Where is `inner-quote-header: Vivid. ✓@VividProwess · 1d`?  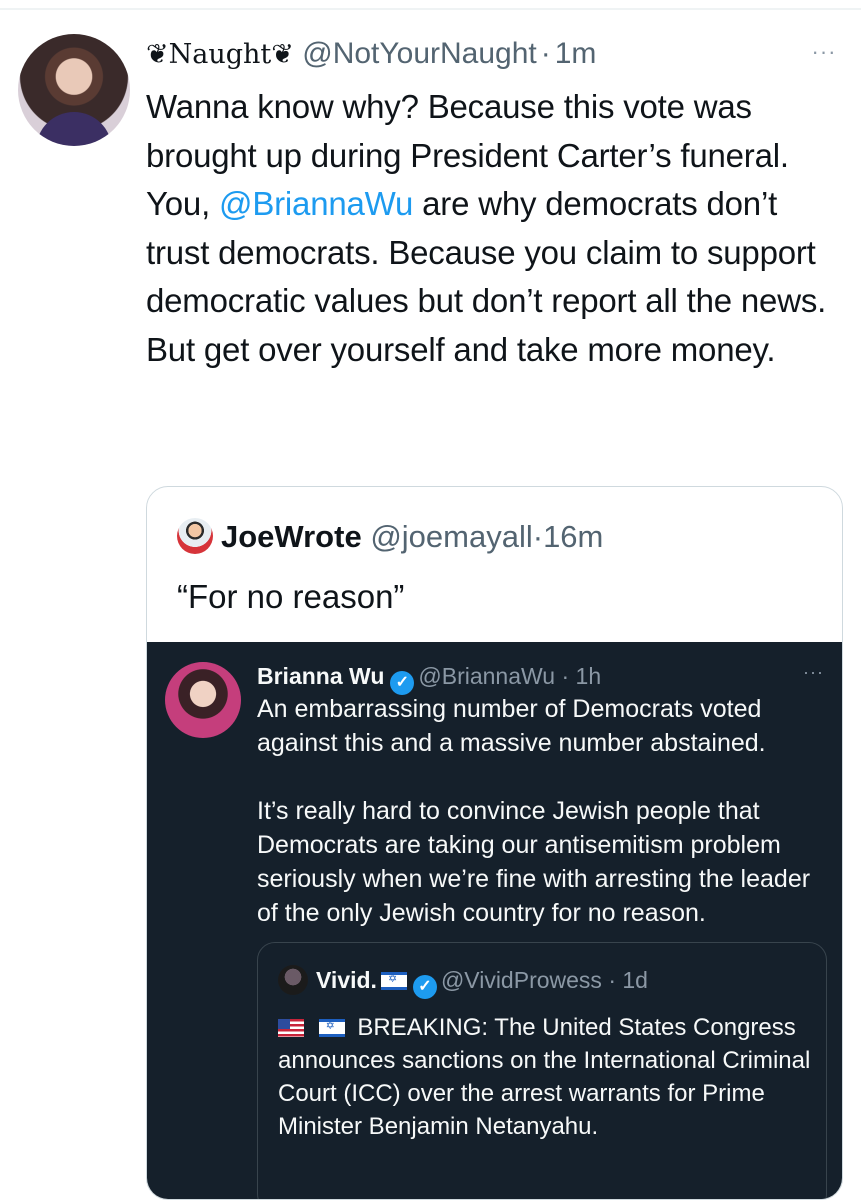
inner-quote-header: Vivid. ✓@VividProwess · 1d is located at coordinates (463, 981).